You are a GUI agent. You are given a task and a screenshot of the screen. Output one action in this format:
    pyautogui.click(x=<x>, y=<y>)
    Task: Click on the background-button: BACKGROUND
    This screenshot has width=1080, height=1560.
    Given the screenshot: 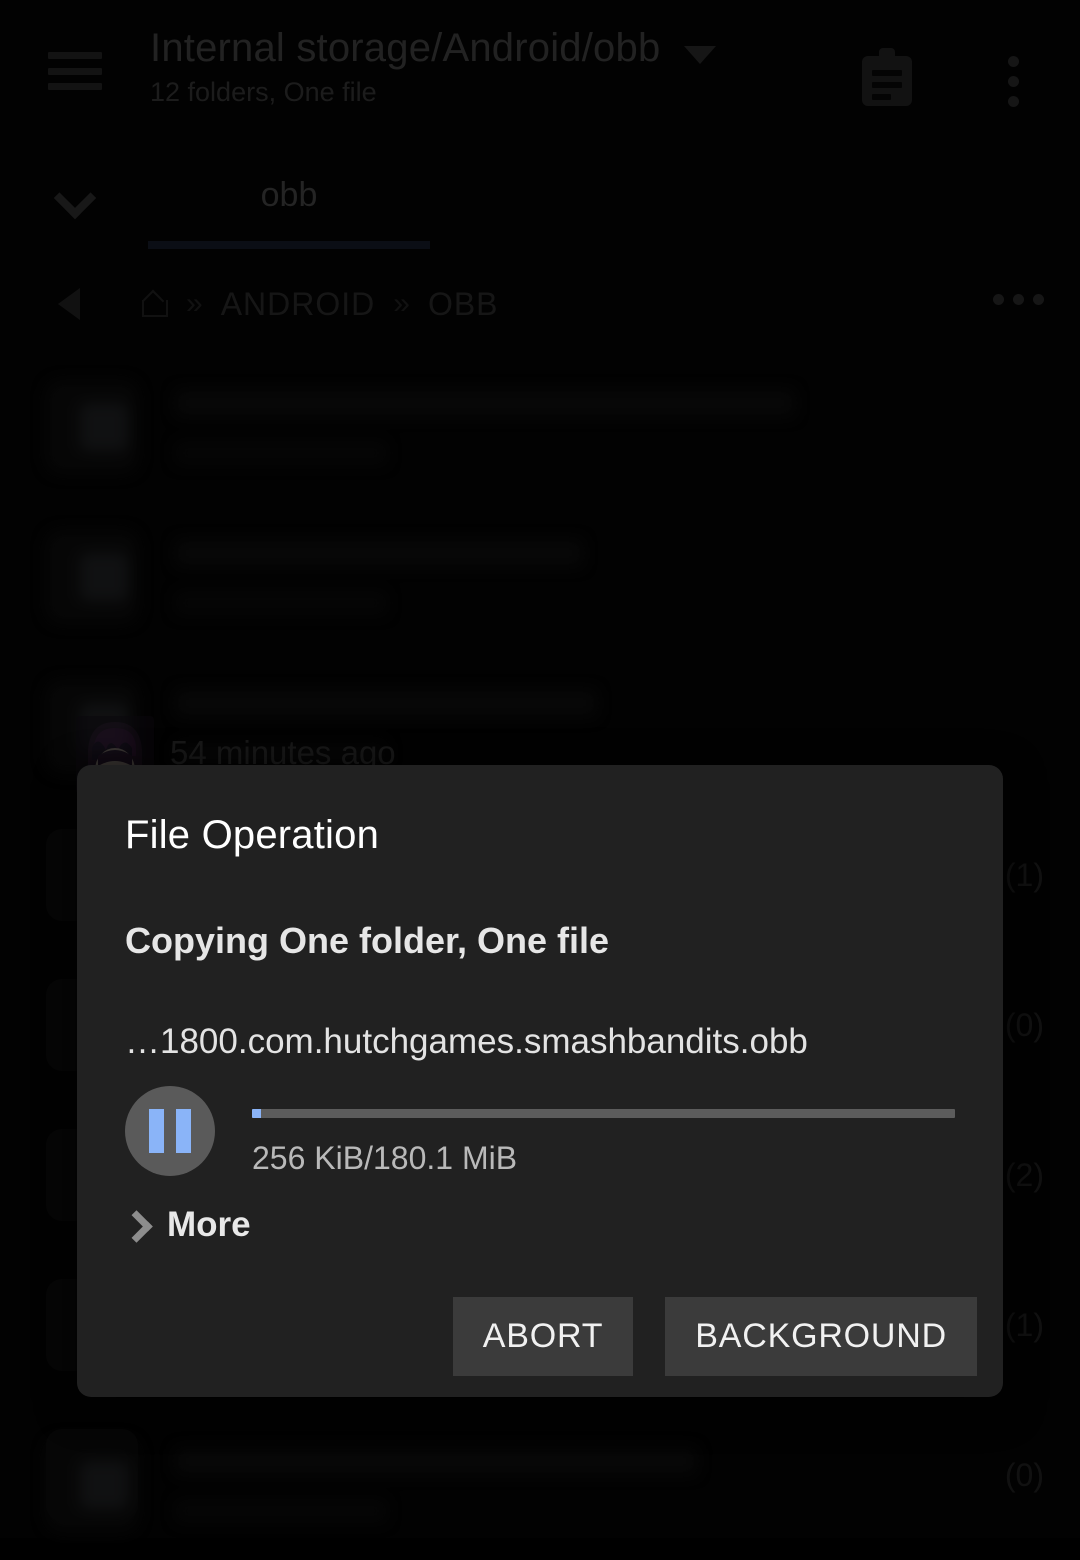 What is the action you would take?
    pyautogui.click(x=821, y=1336)
    